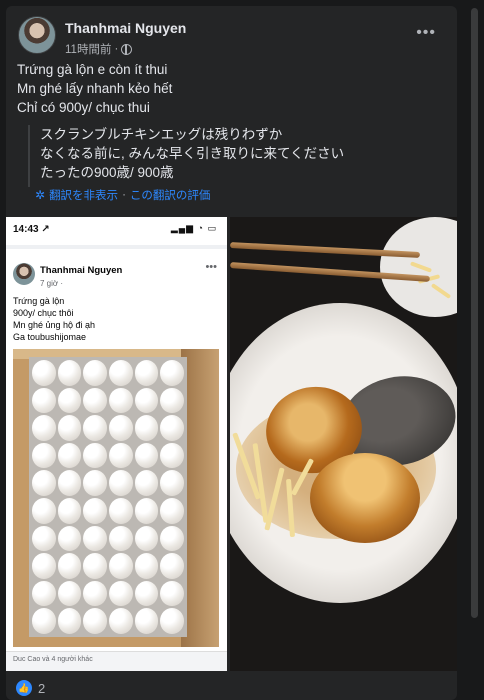 The width and height of the screenshot is (484, 700). Describe the element at coordinates (92, 69) in the screenshot. I see `post-text-line: Trứng gà lộn e còn ít thui` at that location.